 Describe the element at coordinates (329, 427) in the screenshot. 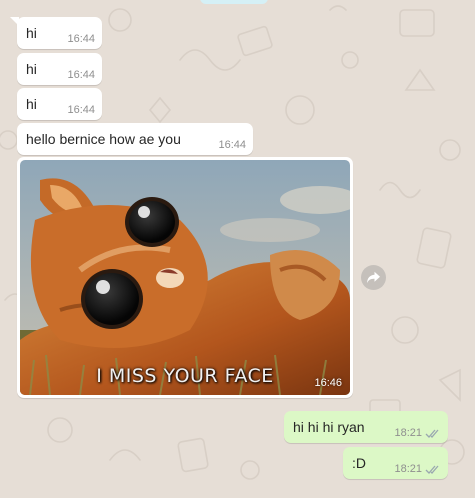

I see `message-text: hi hi hi ryan` at that location.